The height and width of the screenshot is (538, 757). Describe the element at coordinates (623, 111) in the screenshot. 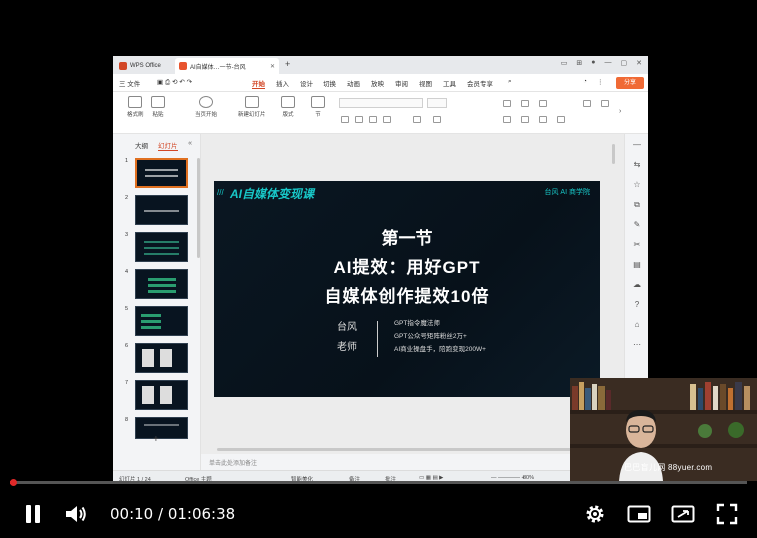

I see `ribbon-next-icon: ›` at that location.